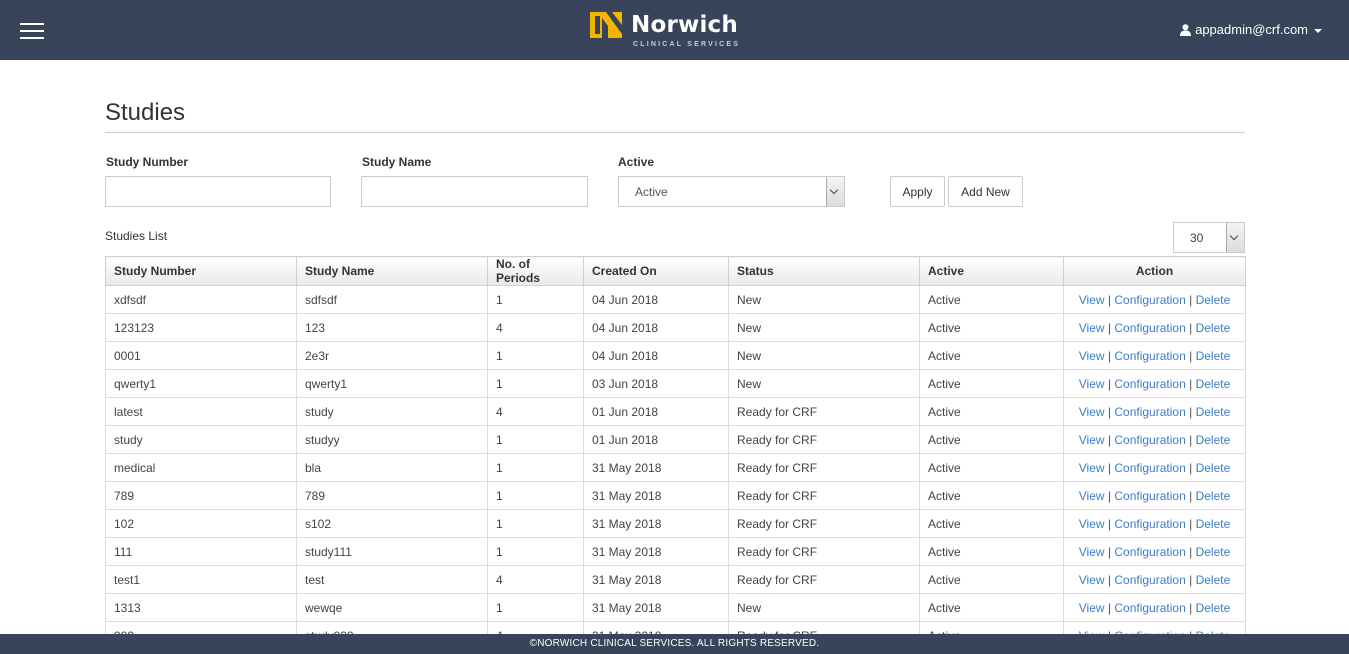  I want to click on cell-created-on: 04 Jun 2018, so click(656, 299).